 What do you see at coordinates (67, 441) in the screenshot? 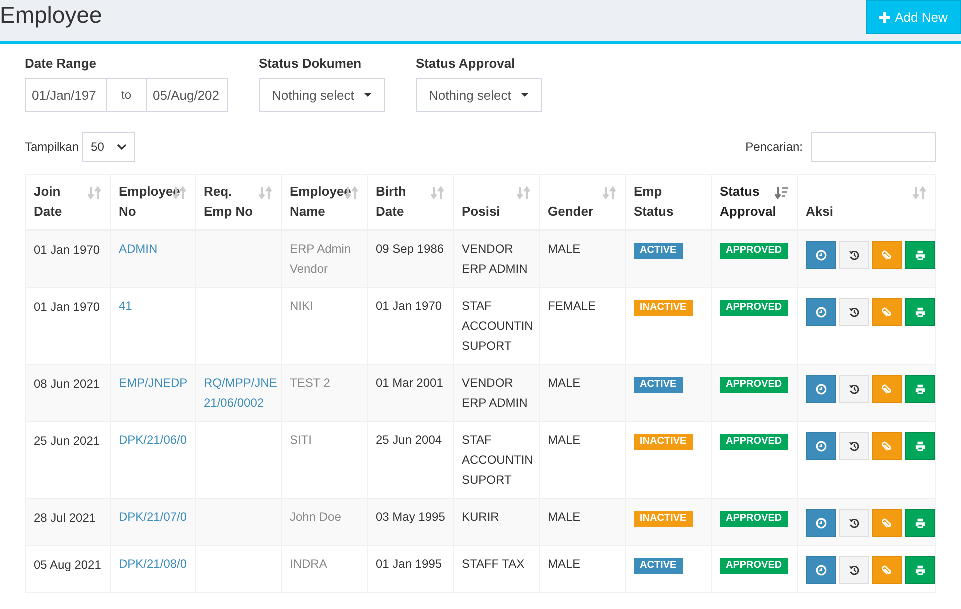
I see `table-cell: 25 Jun 2021` at bounding box center [67, 441].